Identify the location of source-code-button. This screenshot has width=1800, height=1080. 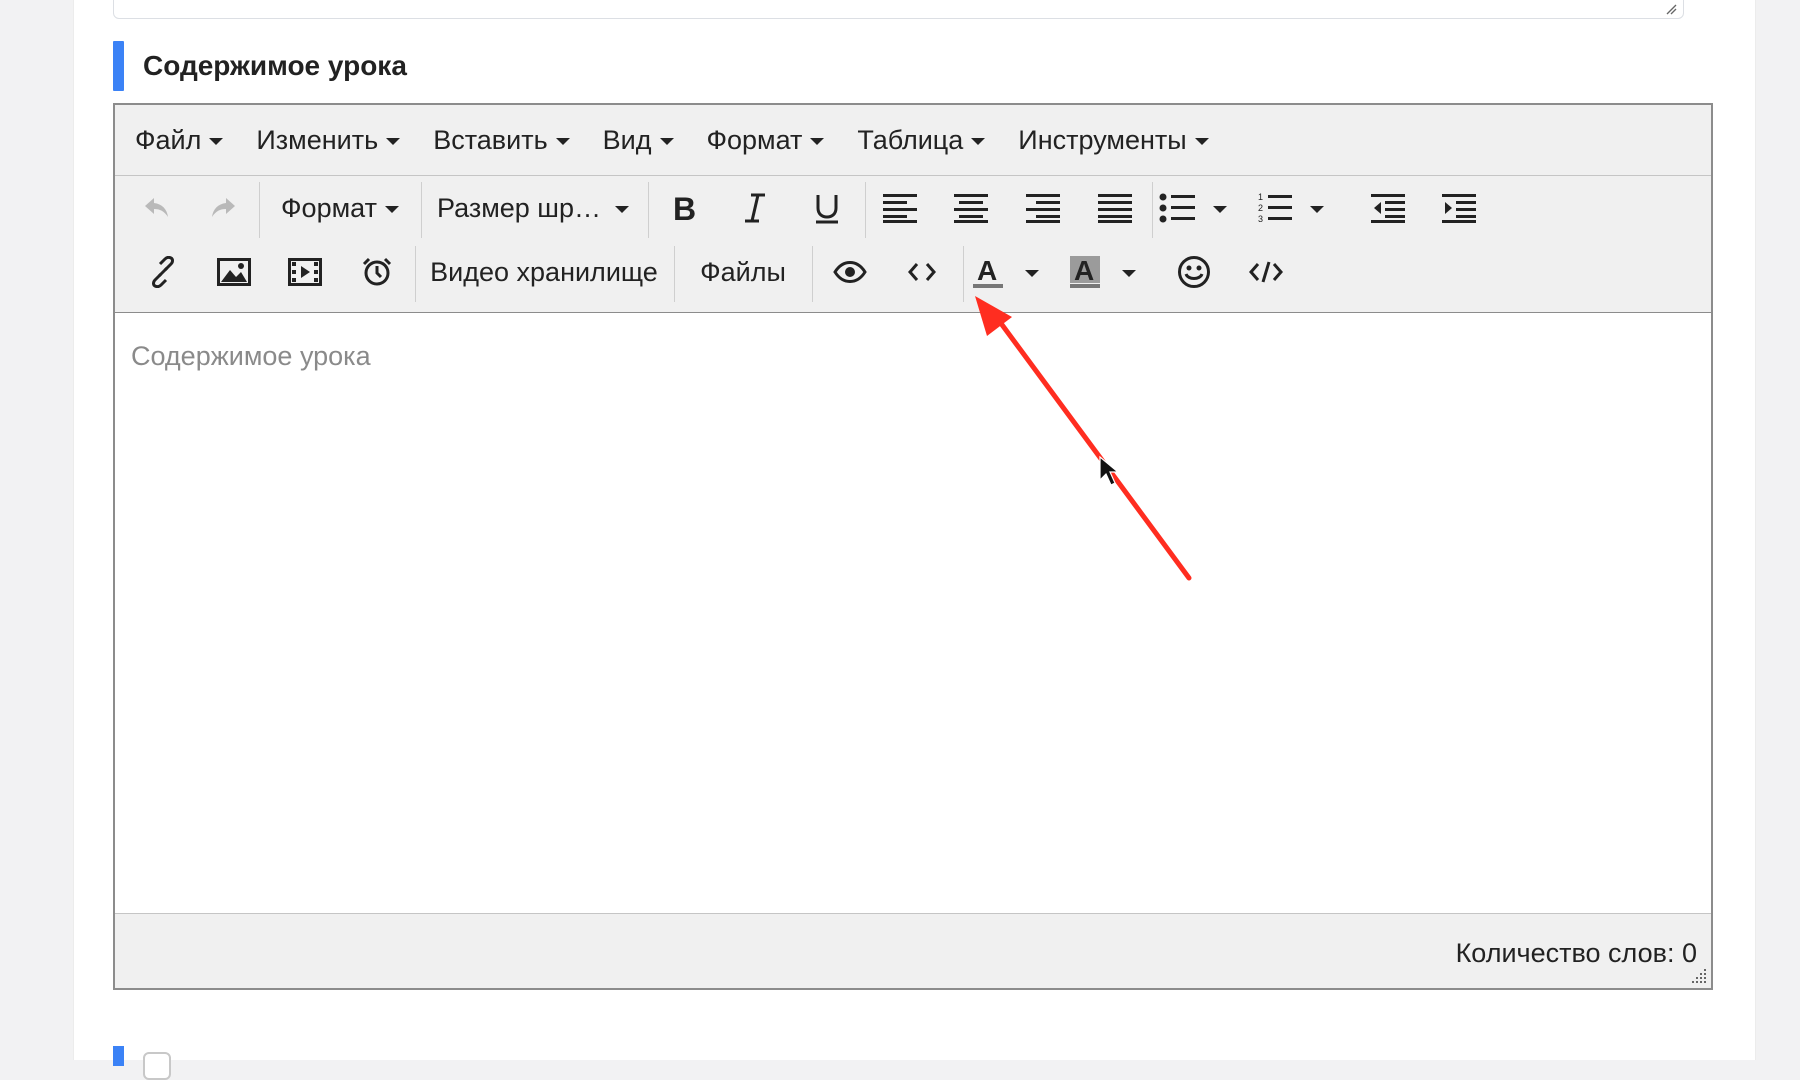
(1266, 272).